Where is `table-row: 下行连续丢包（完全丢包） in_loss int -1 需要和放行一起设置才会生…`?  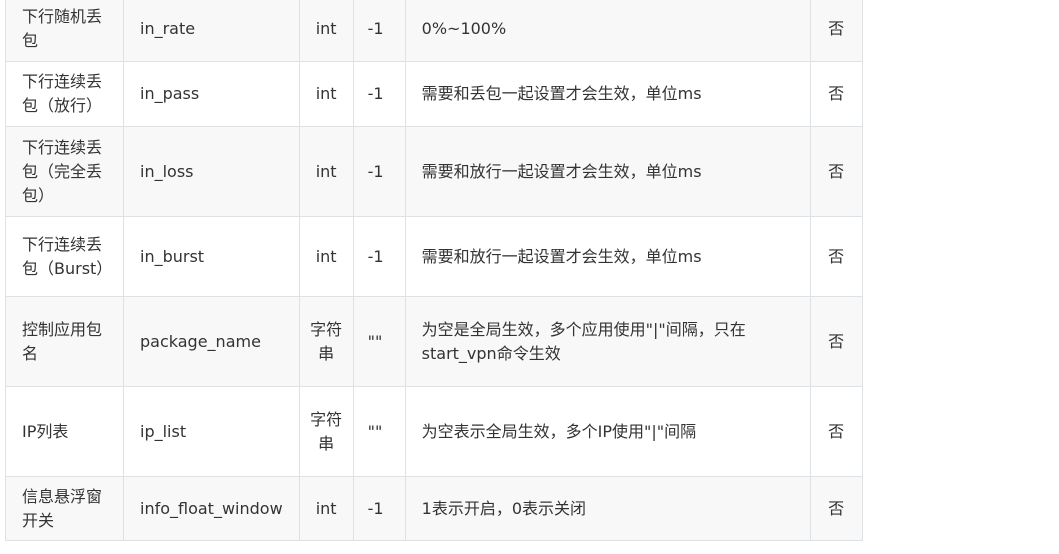
table-row: 下行连续丢包（完全丢包） in_loss int -1 需要和放行一起设置才会生… is located at coordinates (434, 171).